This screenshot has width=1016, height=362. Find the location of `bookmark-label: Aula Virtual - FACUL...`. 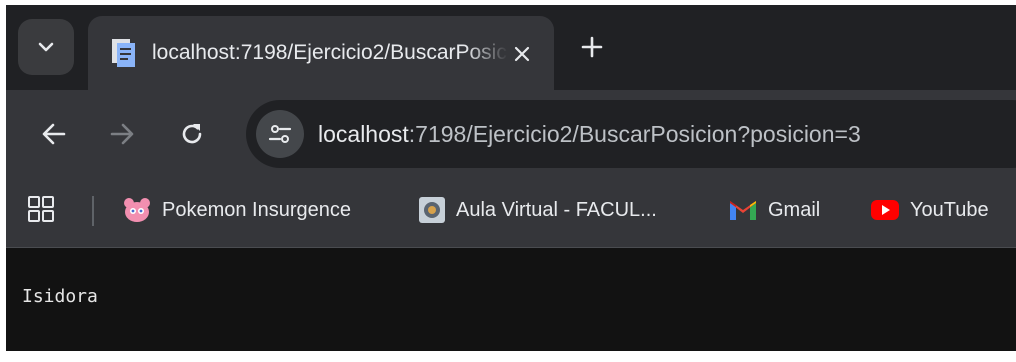

bookmark-label: Aula Virtual - FACUL... is located at coordinates (556, 210).